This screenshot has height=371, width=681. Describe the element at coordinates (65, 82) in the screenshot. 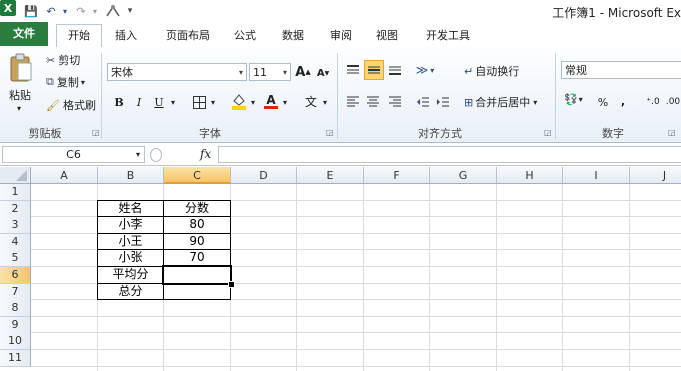

I see `copy-button: ⧉ 复制 ▾` at that location.